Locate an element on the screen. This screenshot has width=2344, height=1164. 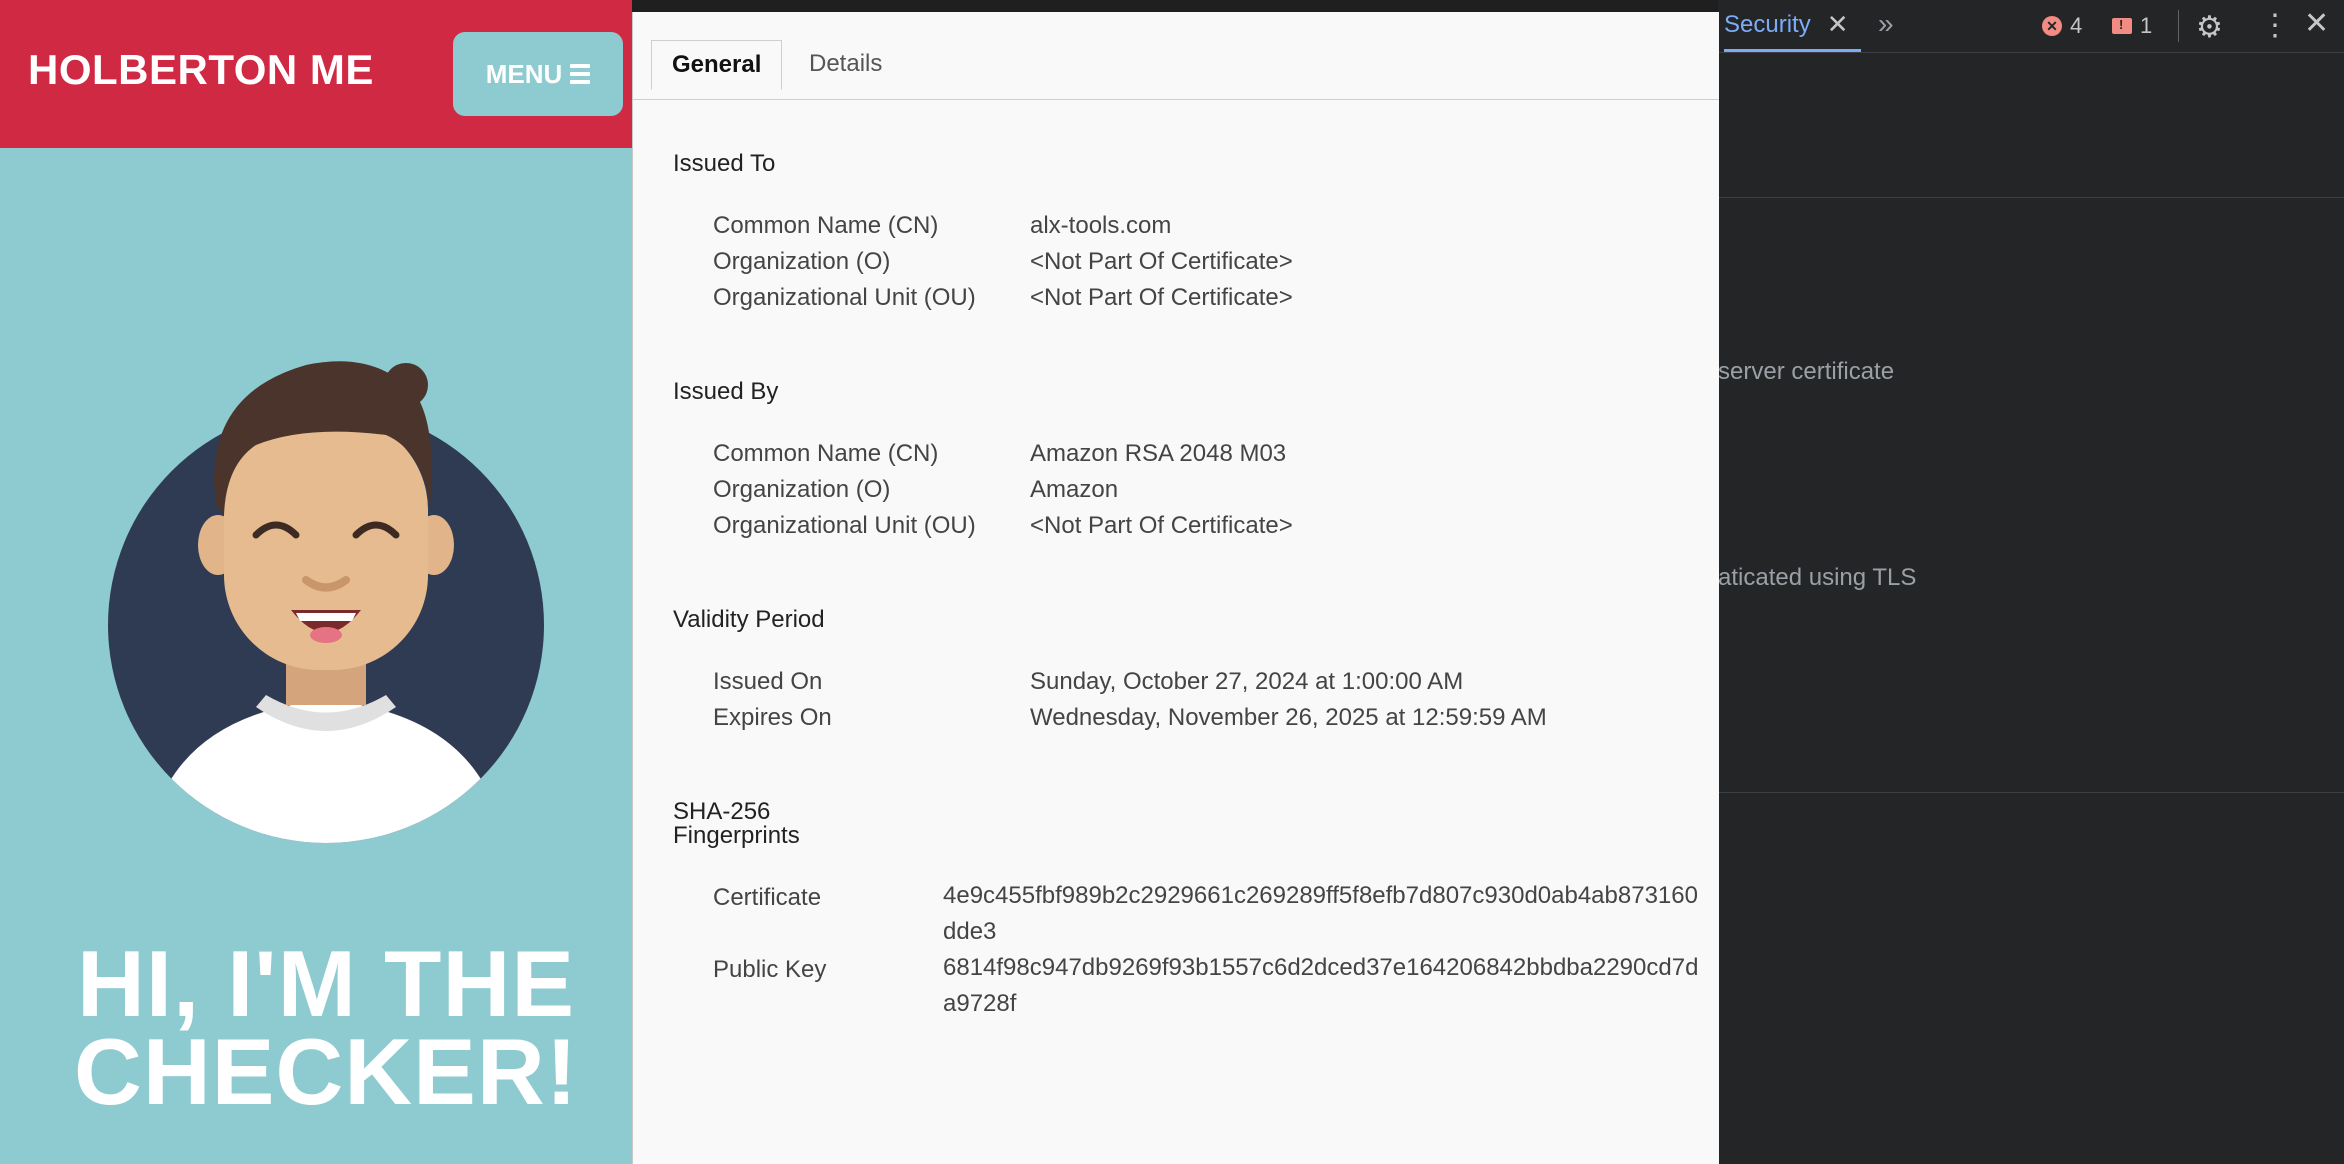
site-header: HOLBERTON ME MENU is located at coordinates (316, 74).